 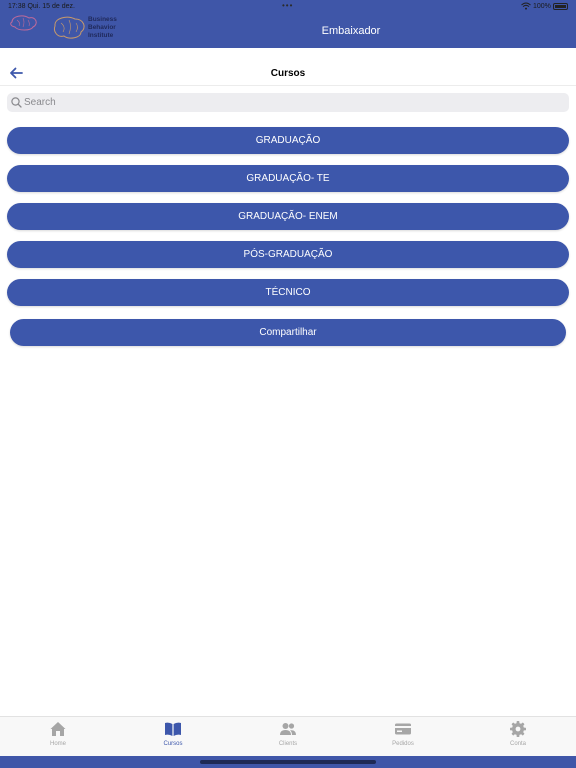 I want to click on tab-pedidos-label: Pedidos, so click(x=403, y=744).